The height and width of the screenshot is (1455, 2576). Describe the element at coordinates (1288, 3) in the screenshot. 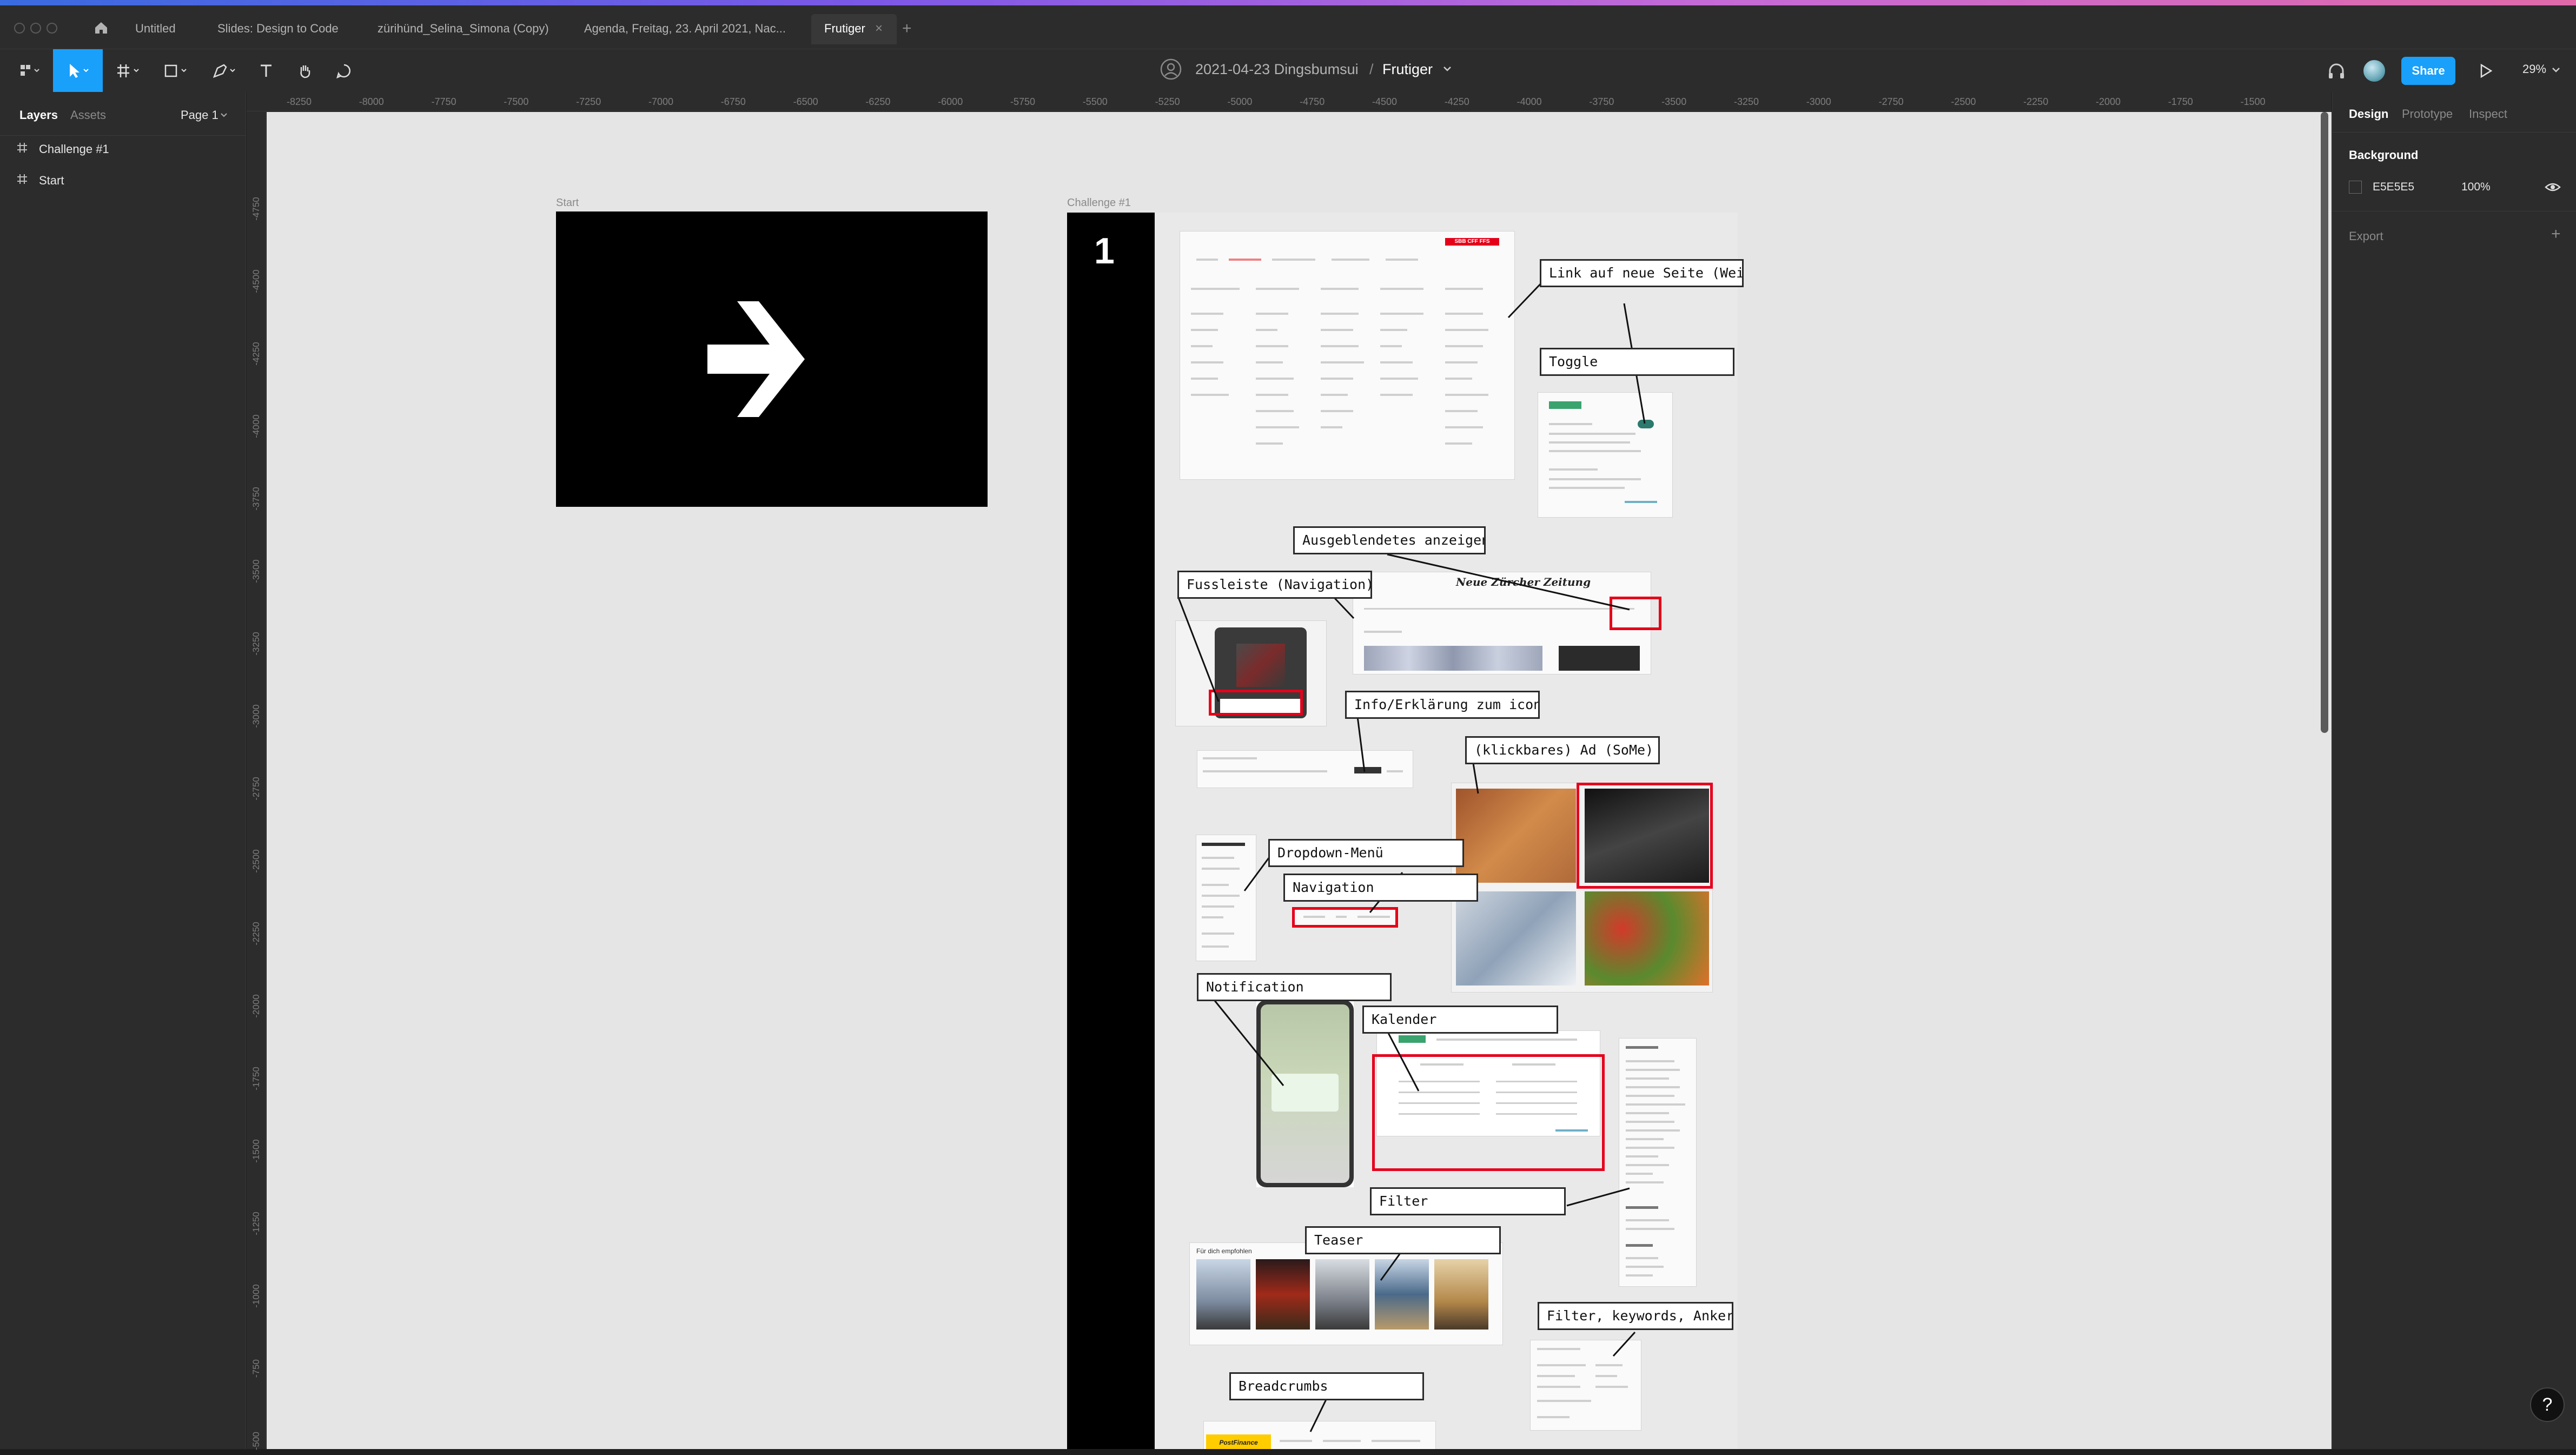

I see `window-accent-strip` at that location.